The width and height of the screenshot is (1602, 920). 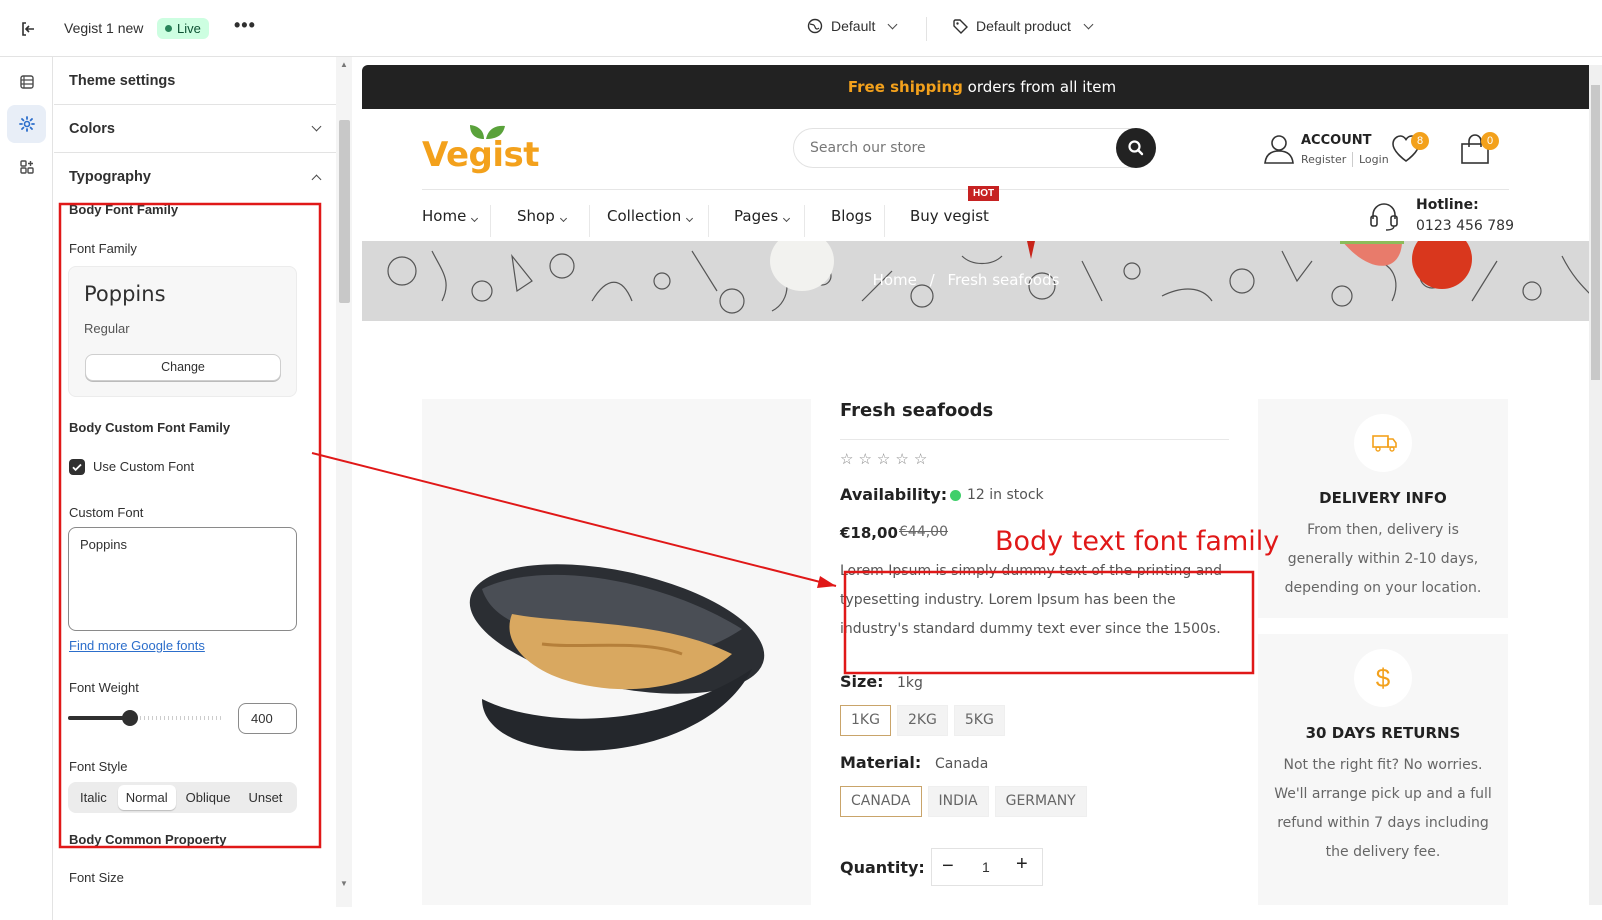 What do you see at coordinates (960, 26) in the screenshot?
I see `tag-icon` at bounding box center [960, 26].